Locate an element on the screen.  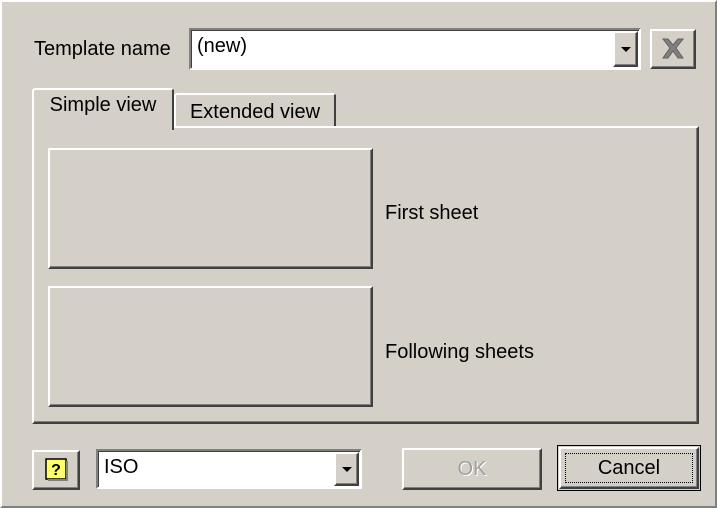
help-button: ? is located at coordinates (56, 470).